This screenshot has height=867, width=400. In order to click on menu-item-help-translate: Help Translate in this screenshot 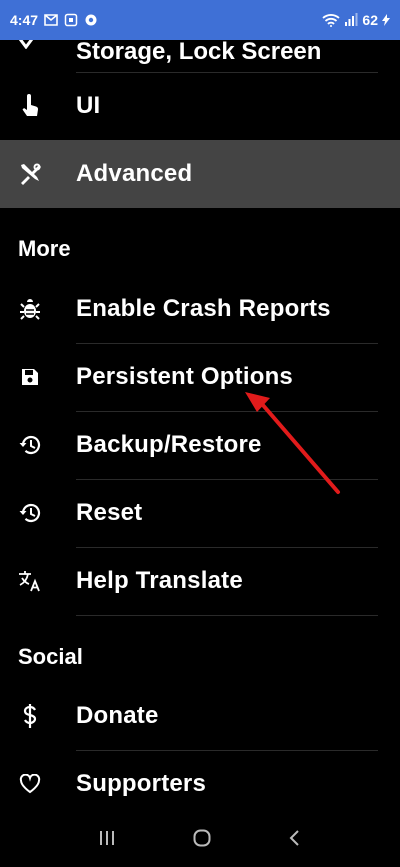, I will do `click(200, 581)`.